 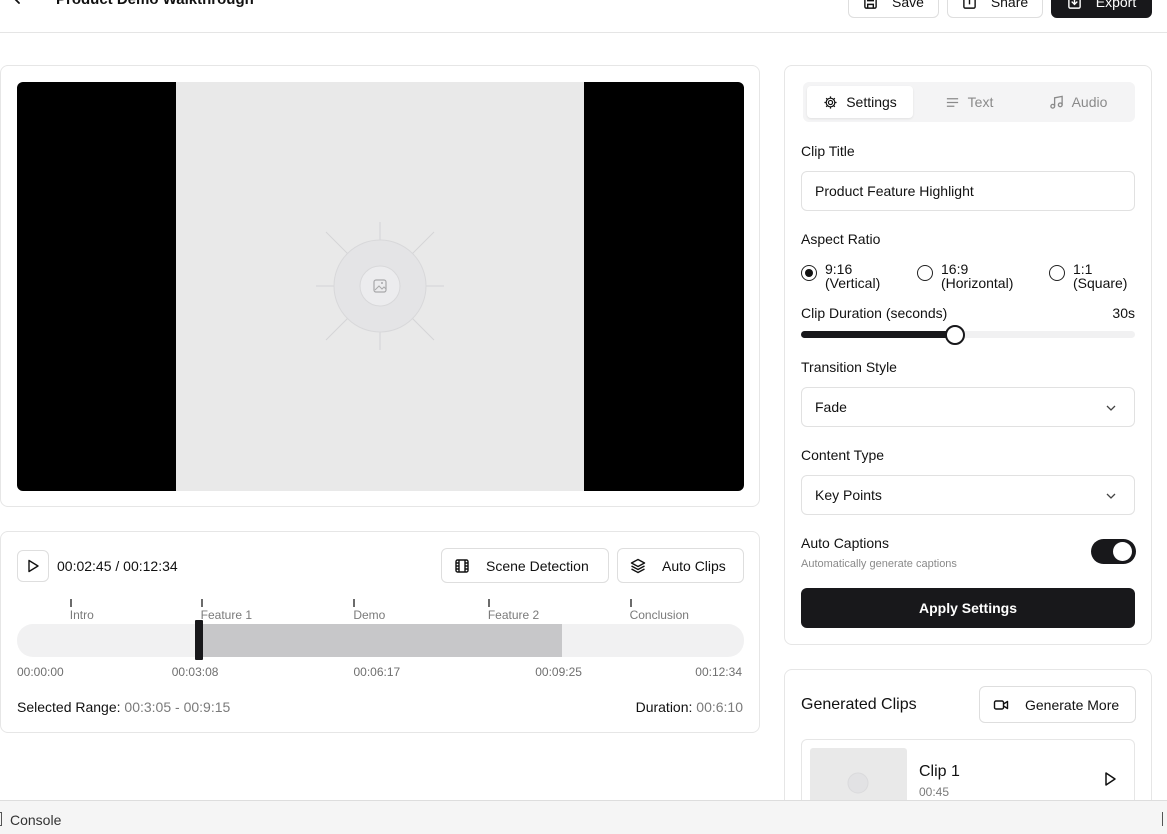 I want to click on export-icon, so click(x=1074, y=4).